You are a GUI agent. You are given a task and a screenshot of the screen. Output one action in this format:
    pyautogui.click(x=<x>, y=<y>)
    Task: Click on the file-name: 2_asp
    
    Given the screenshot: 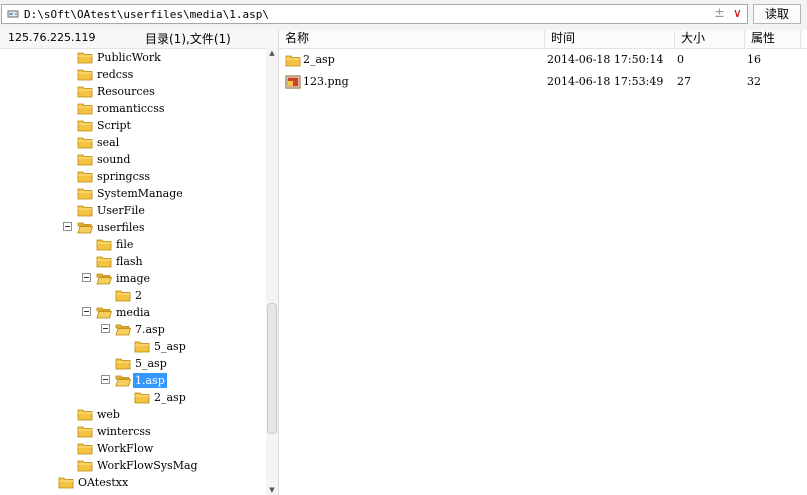 What is the action you would take?
    pyautogui.click(x=319, y=59)
    